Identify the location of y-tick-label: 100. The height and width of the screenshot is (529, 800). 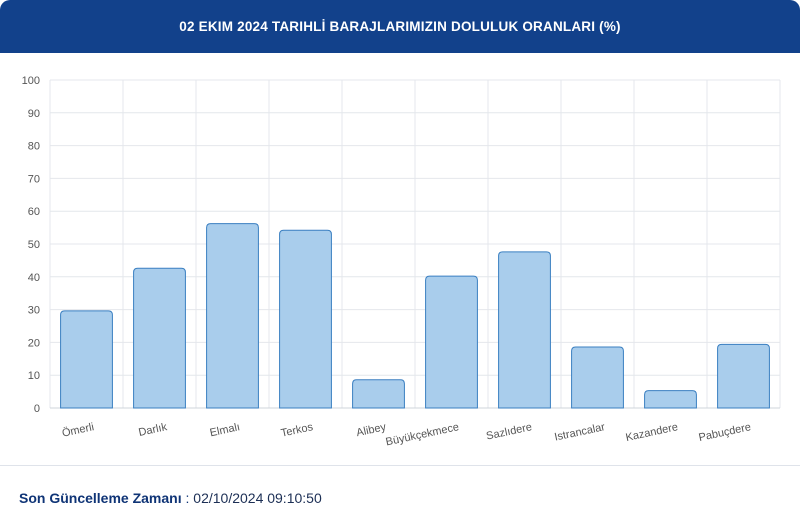
(31, 81).